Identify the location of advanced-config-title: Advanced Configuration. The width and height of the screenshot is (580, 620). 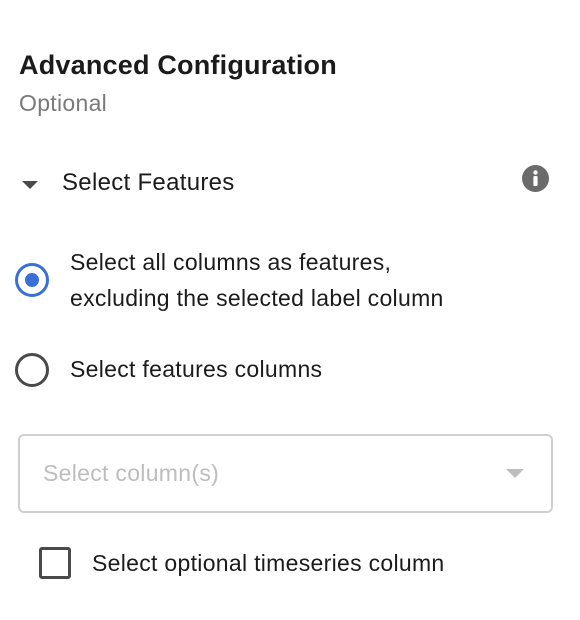
(178, 65).